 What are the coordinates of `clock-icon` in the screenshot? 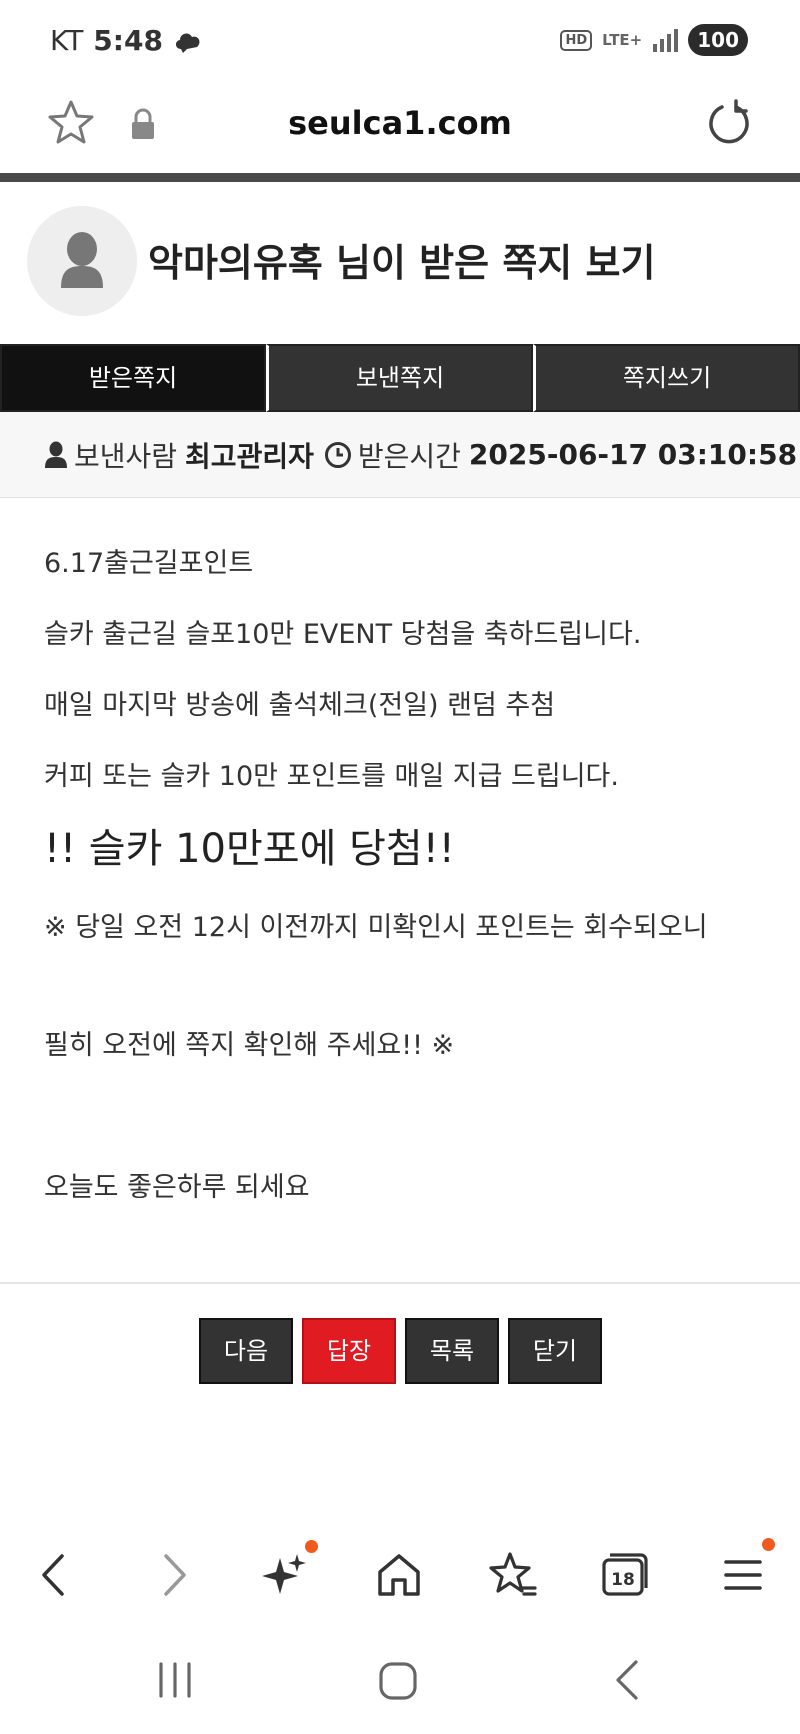 It's located at (337, 454).